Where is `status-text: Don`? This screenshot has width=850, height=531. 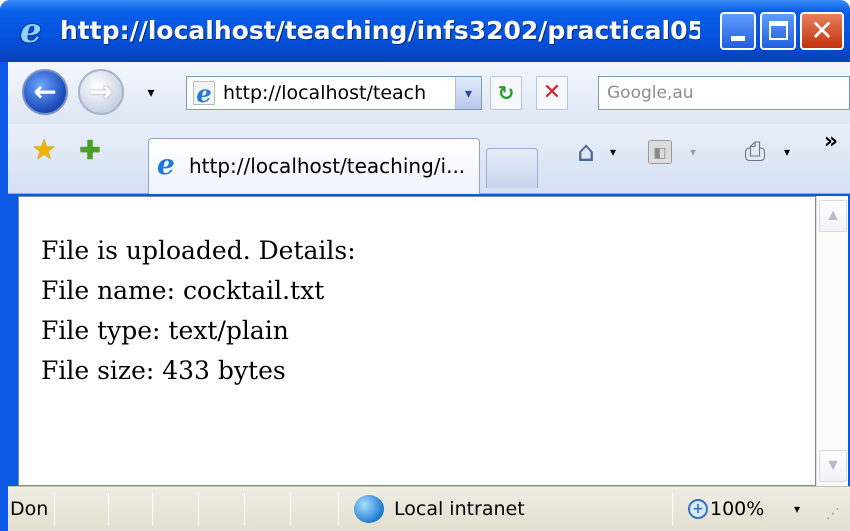 status-text: Don is located at coordinates (29, 509).